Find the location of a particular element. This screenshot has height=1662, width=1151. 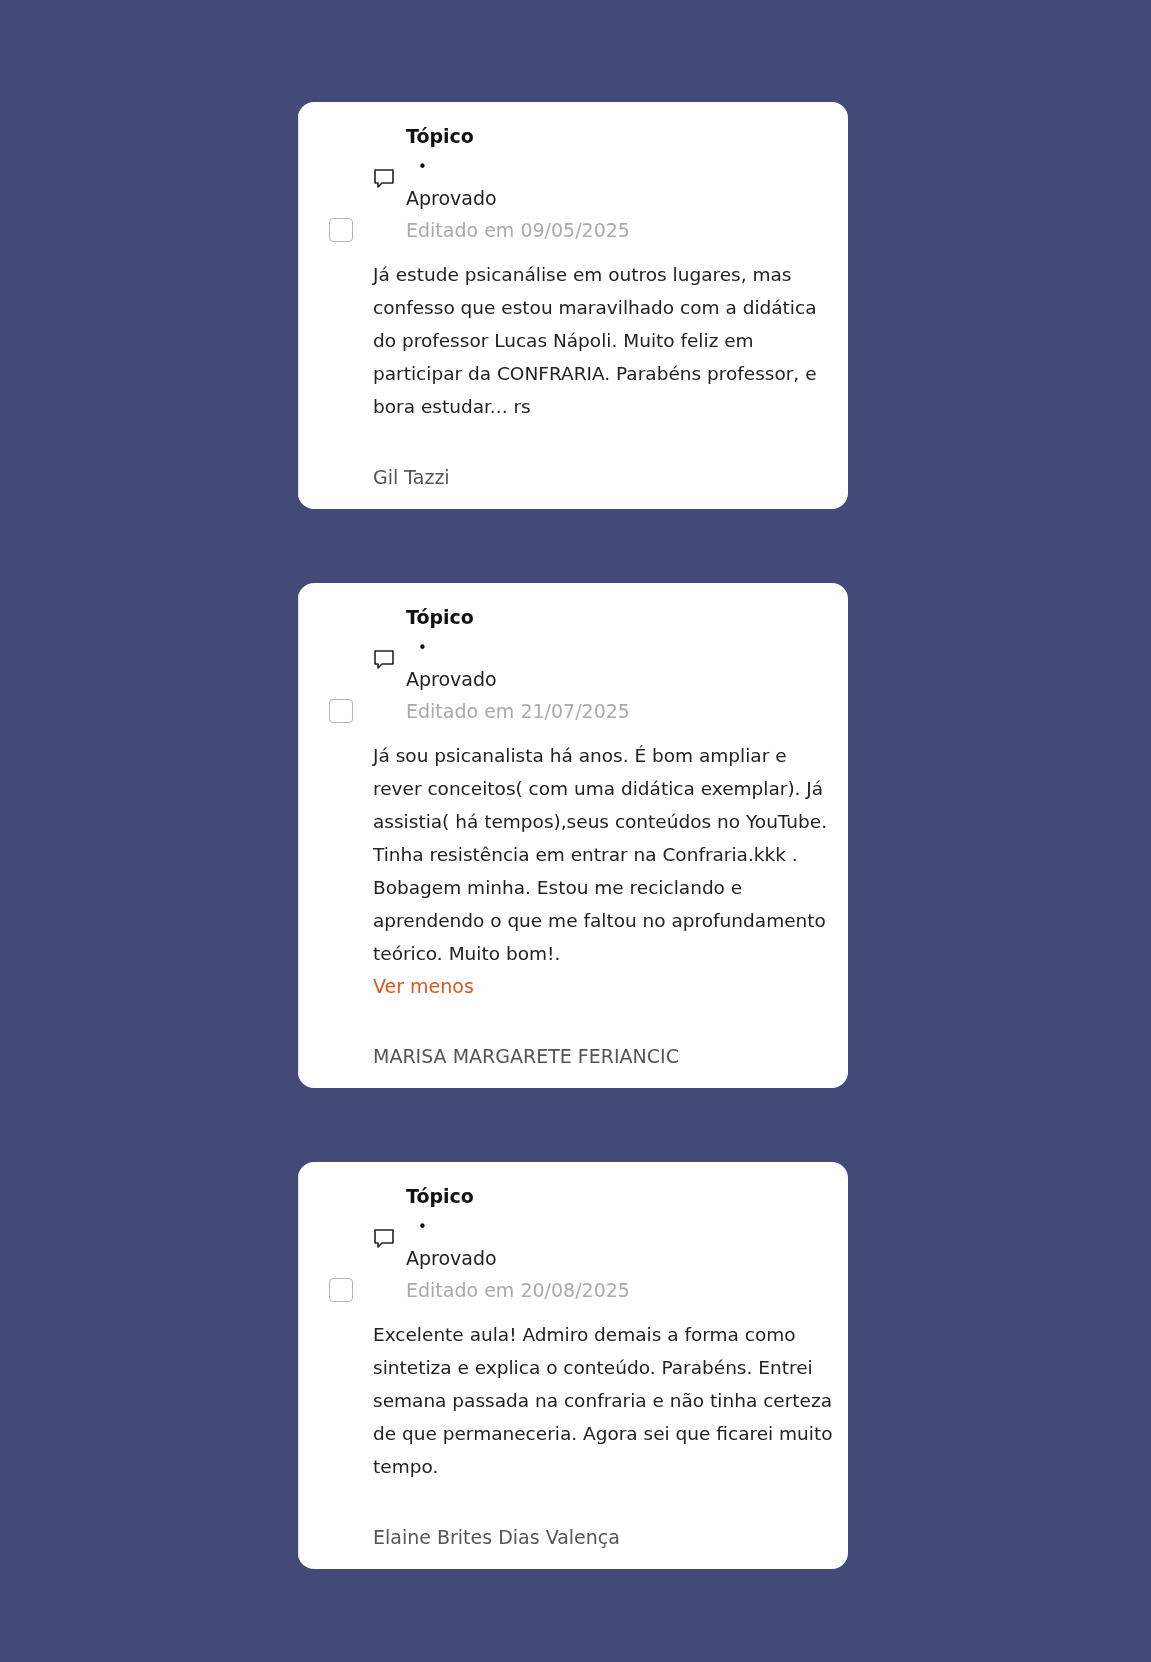

author-name: Elaine Brites Dias Valença is located at coordinates (496, 1537).